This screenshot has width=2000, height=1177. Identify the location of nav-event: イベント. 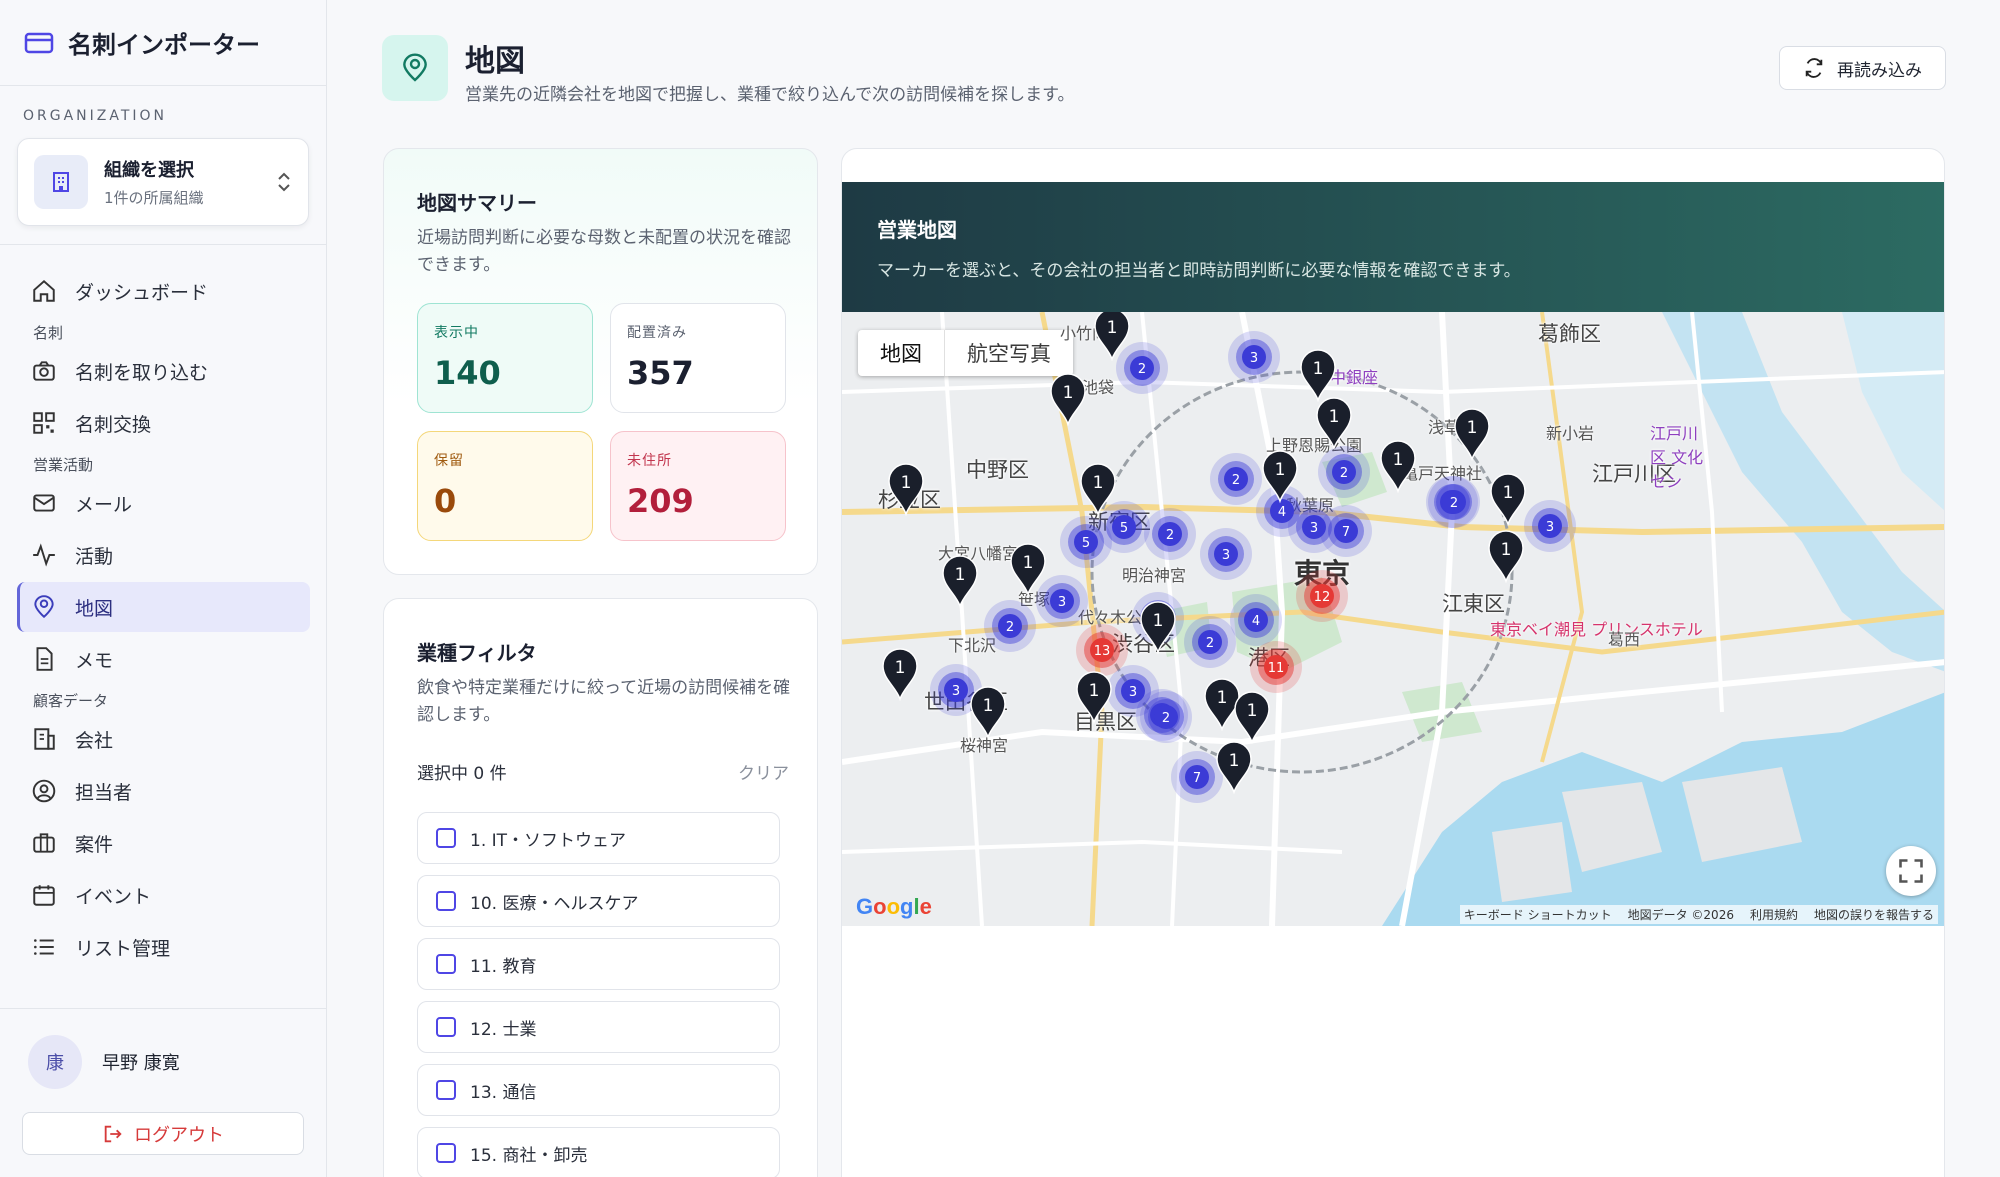
(163, 895).